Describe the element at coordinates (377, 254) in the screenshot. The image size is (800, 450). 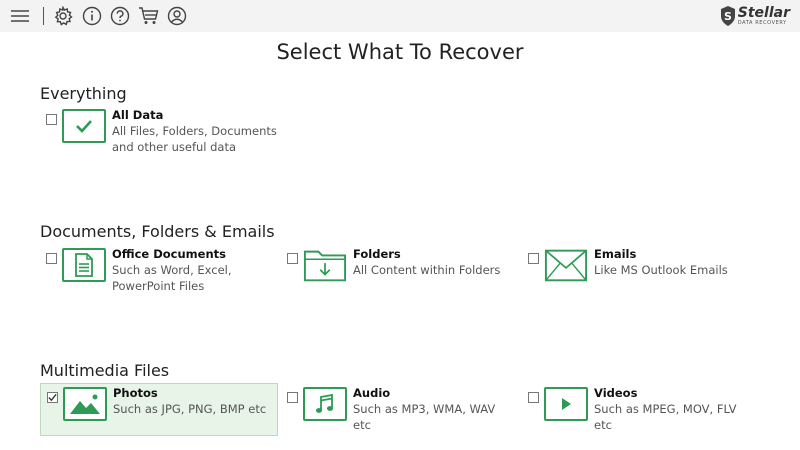
I see `option-label: Folders` at that location.